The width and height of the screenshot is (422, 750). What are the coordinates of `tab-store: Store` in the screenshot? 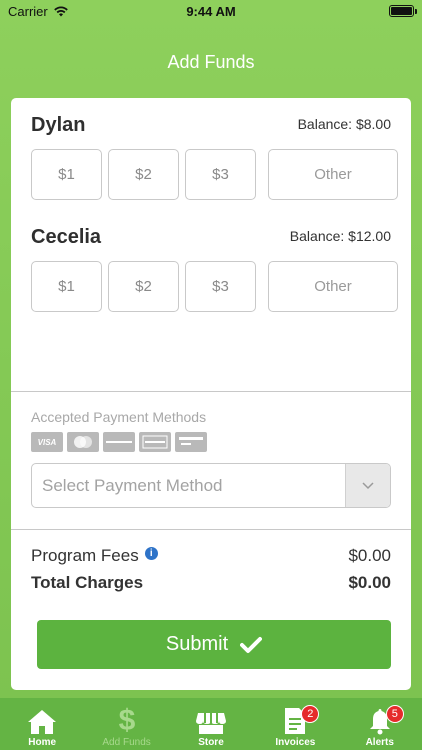 It's located at (211, 726).